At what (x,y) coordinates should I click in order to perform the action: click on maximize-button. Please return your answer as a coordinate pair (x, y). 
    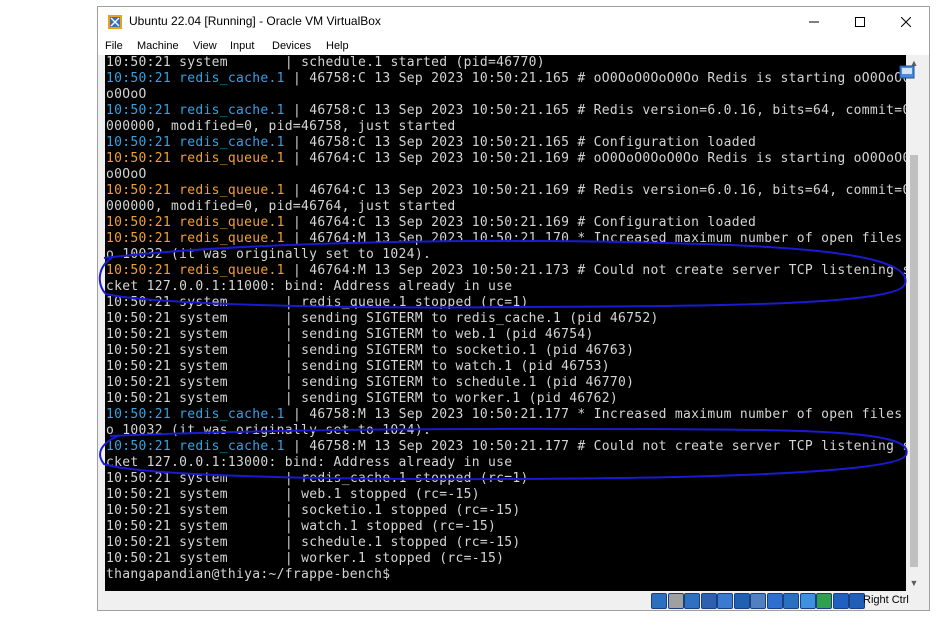
    Looking at the image, I should click on (860, 22).